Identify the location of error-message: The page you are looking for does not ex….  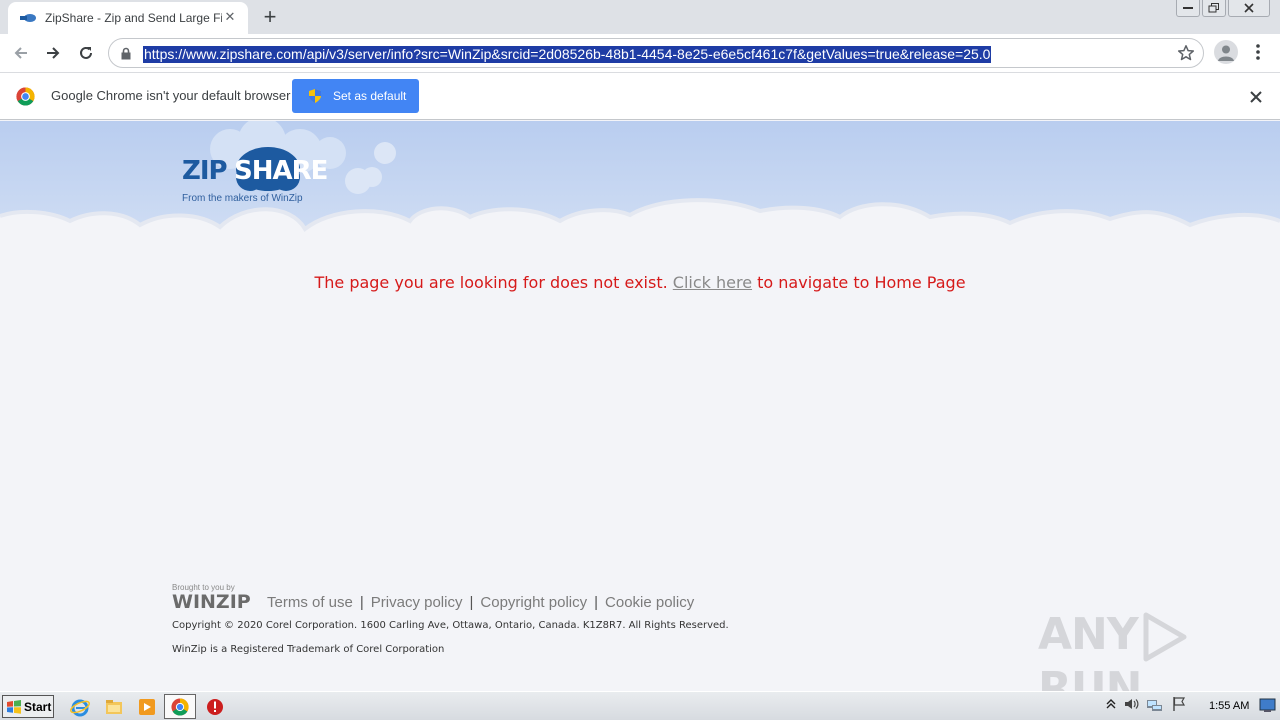
(640, 282).